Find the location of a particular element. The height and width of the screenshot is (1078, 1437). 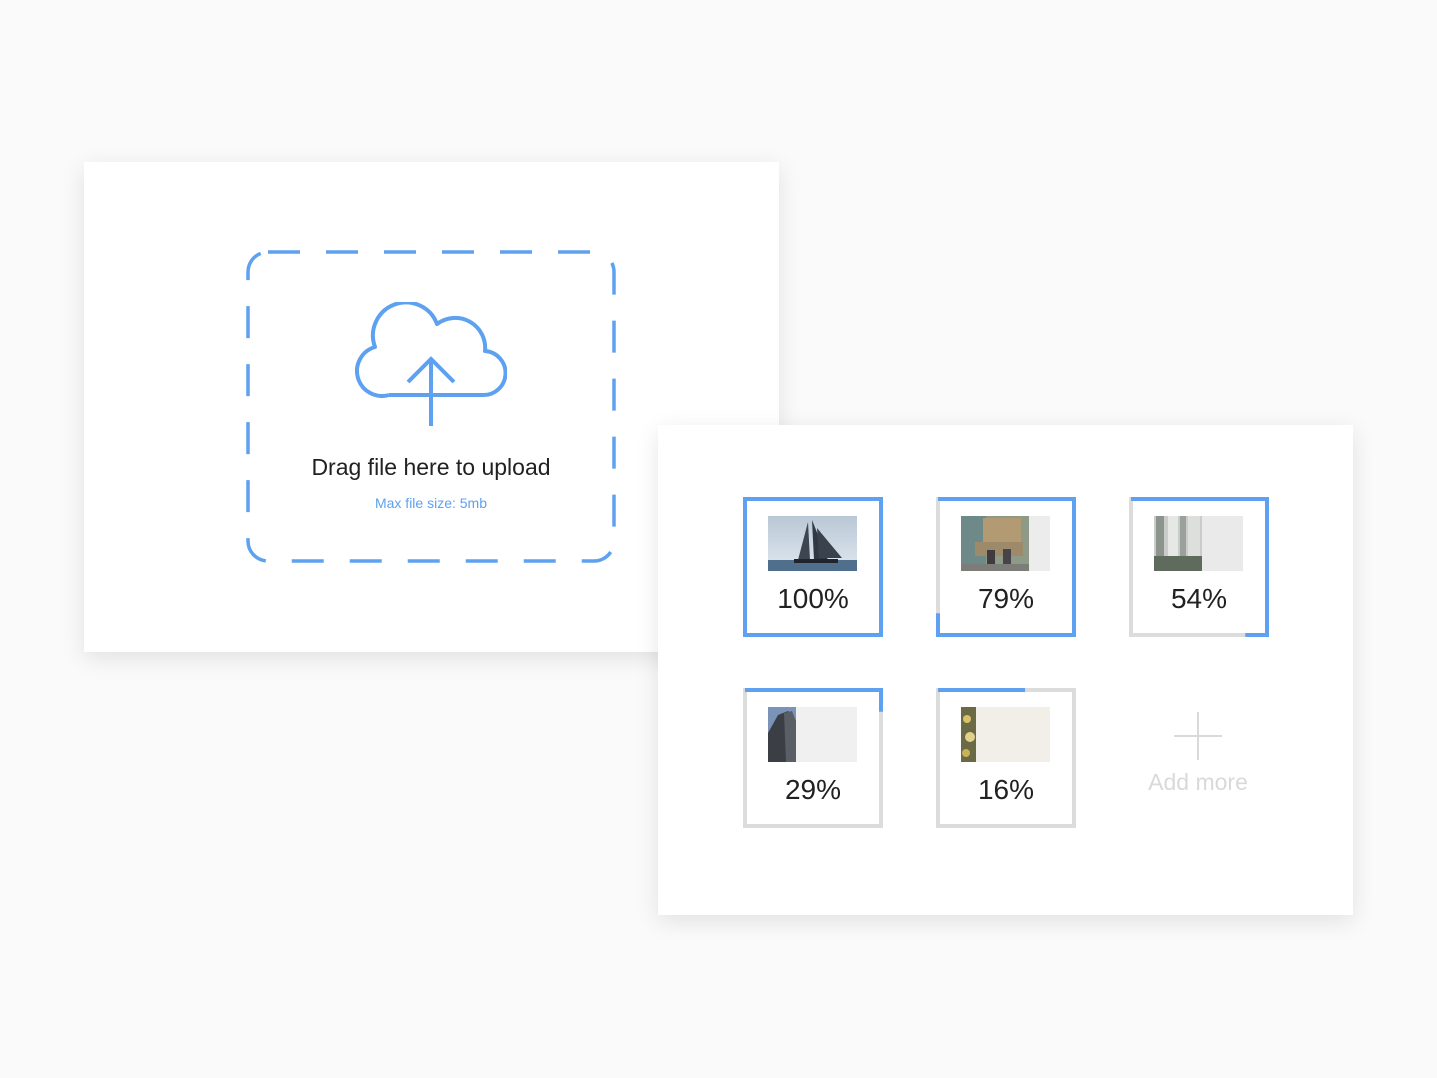

add-more-label: Add more is located at coordinates (1198, 782).